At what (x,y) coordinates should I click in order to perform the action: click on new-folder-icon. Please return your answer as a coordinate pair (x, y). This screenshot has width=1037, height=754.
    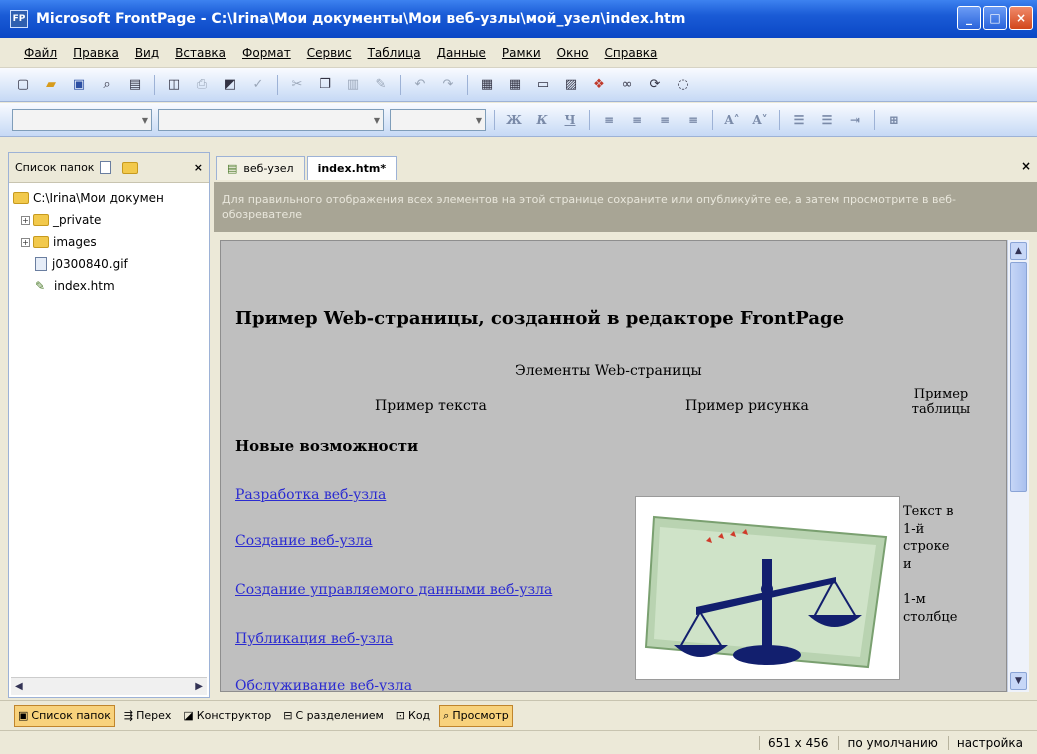
    Looking at the image, I should click on (130, 167).